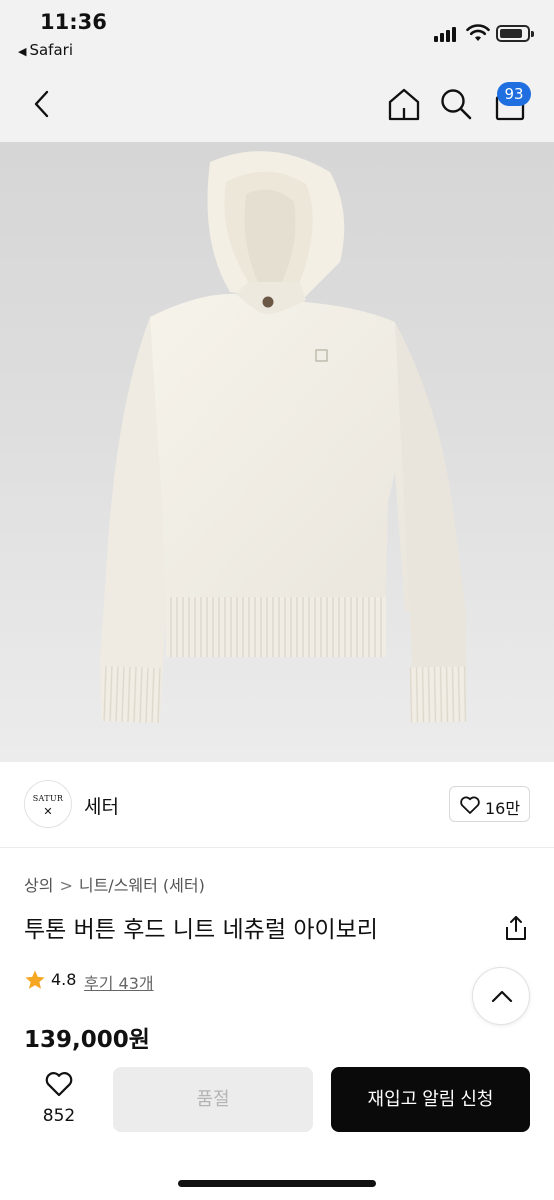 The width and height of the screenshot is (554, 1200). I want to click on home-icon, so click(404, 104).